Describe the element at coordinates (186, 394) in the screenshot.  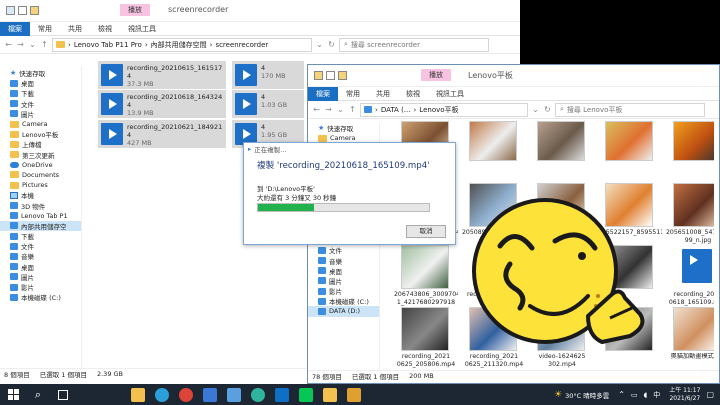
I see `chrome-icon` at that location.